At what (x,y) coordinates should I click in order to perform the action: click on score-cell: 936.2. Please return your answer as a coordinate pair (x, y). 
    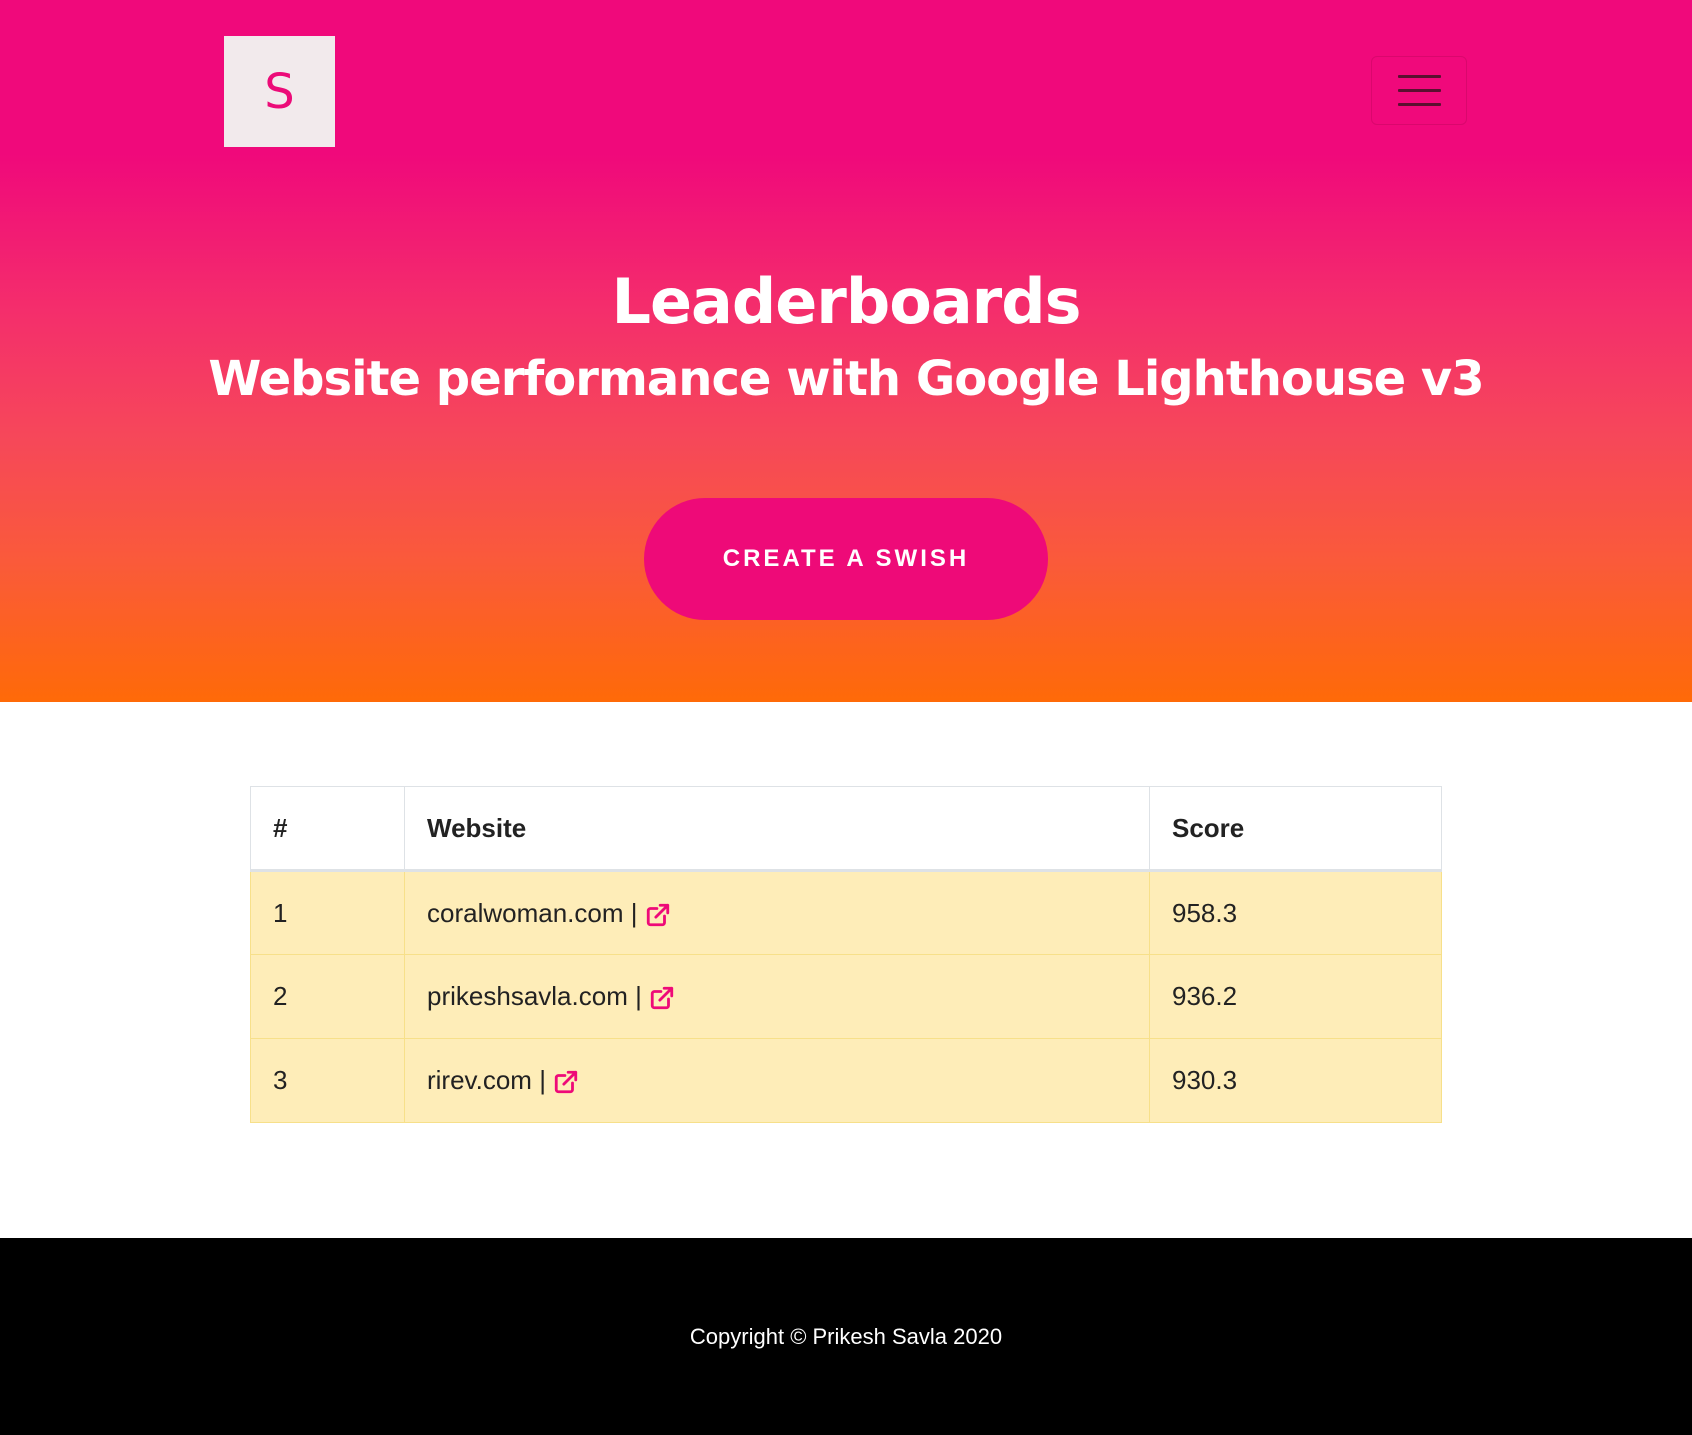
    Looking at the image, I should click on (1295, 996).